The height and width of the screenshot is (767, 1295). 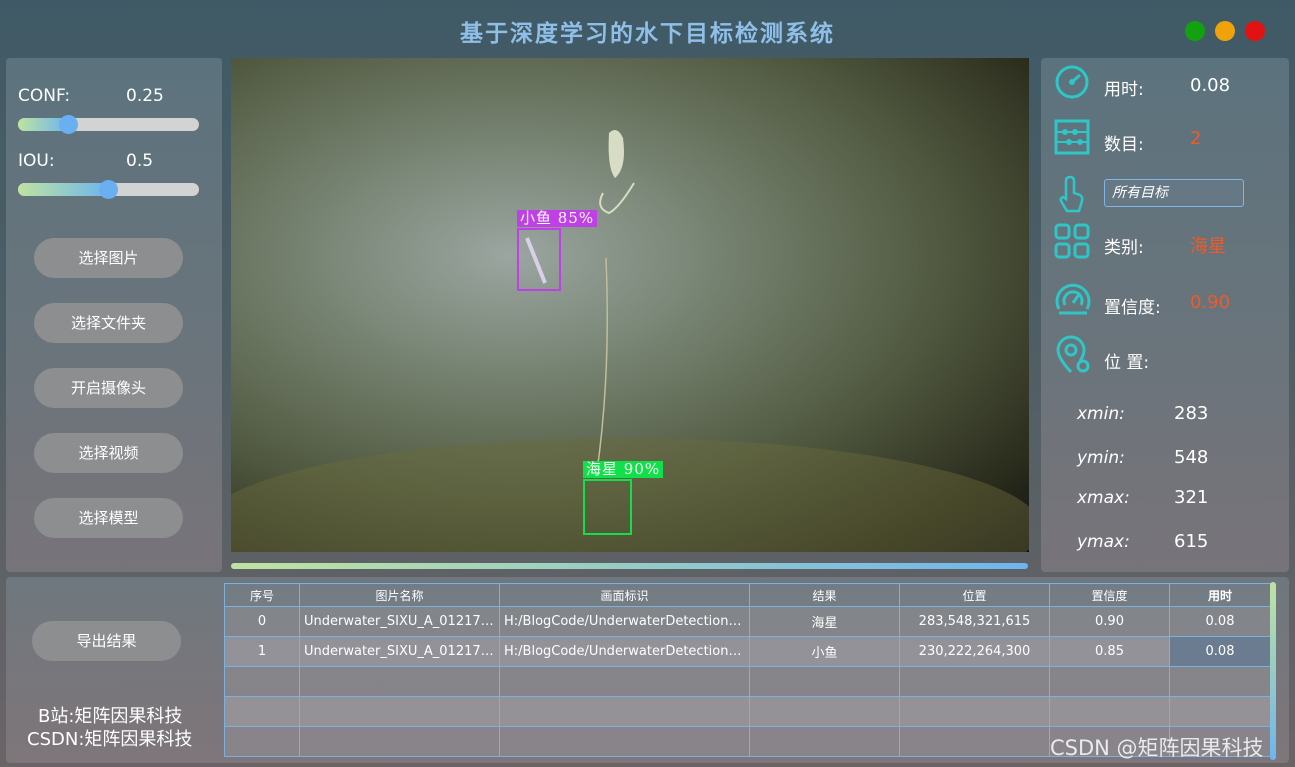 What do you see at coordinates (108, 258) in the screenshot?
I see `select-image-button: 选择图片` at bounding box center [108, 258].